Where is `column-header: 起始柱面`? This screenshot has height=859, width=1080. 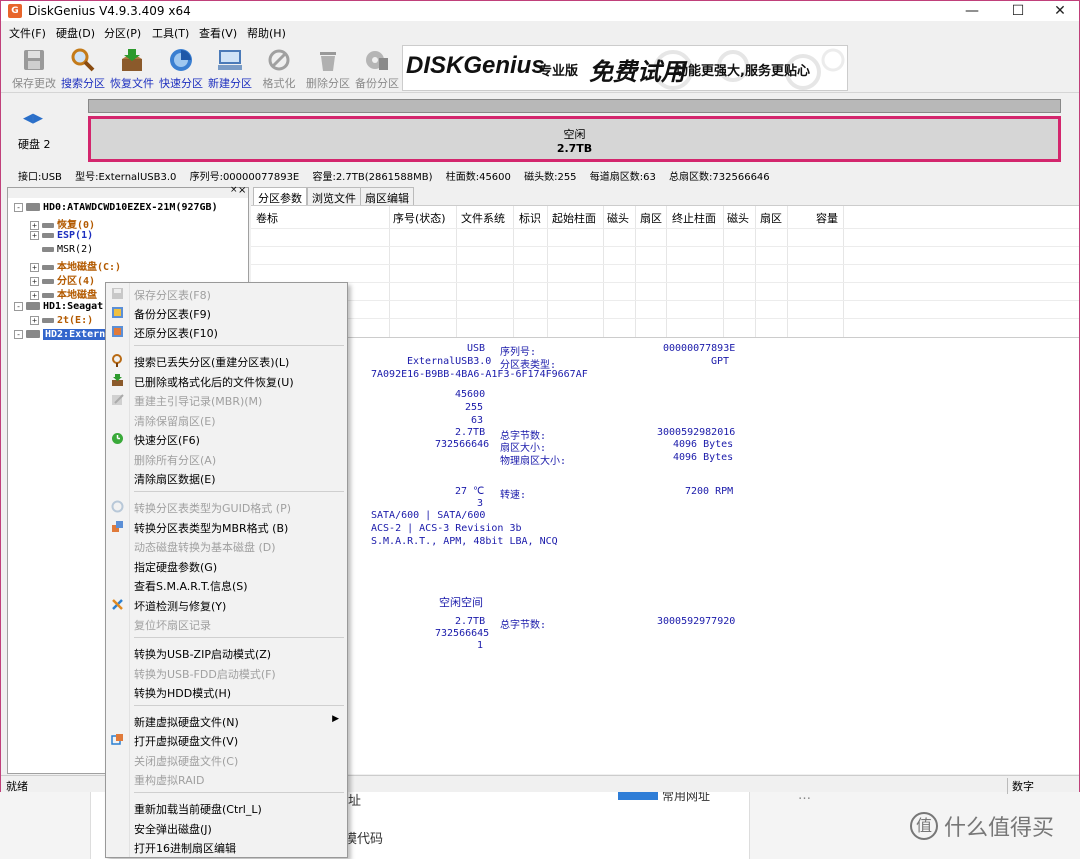
column-header: 起始柱面 is located at coordinates (574, 218).